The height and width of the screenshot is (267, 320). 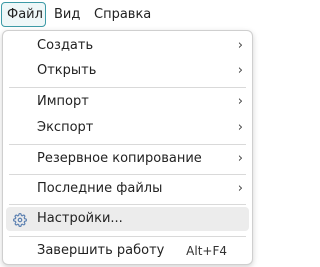 I want to click on menu-item-exit: Завершить работу Alt+F4, so click(x=127, y=251).